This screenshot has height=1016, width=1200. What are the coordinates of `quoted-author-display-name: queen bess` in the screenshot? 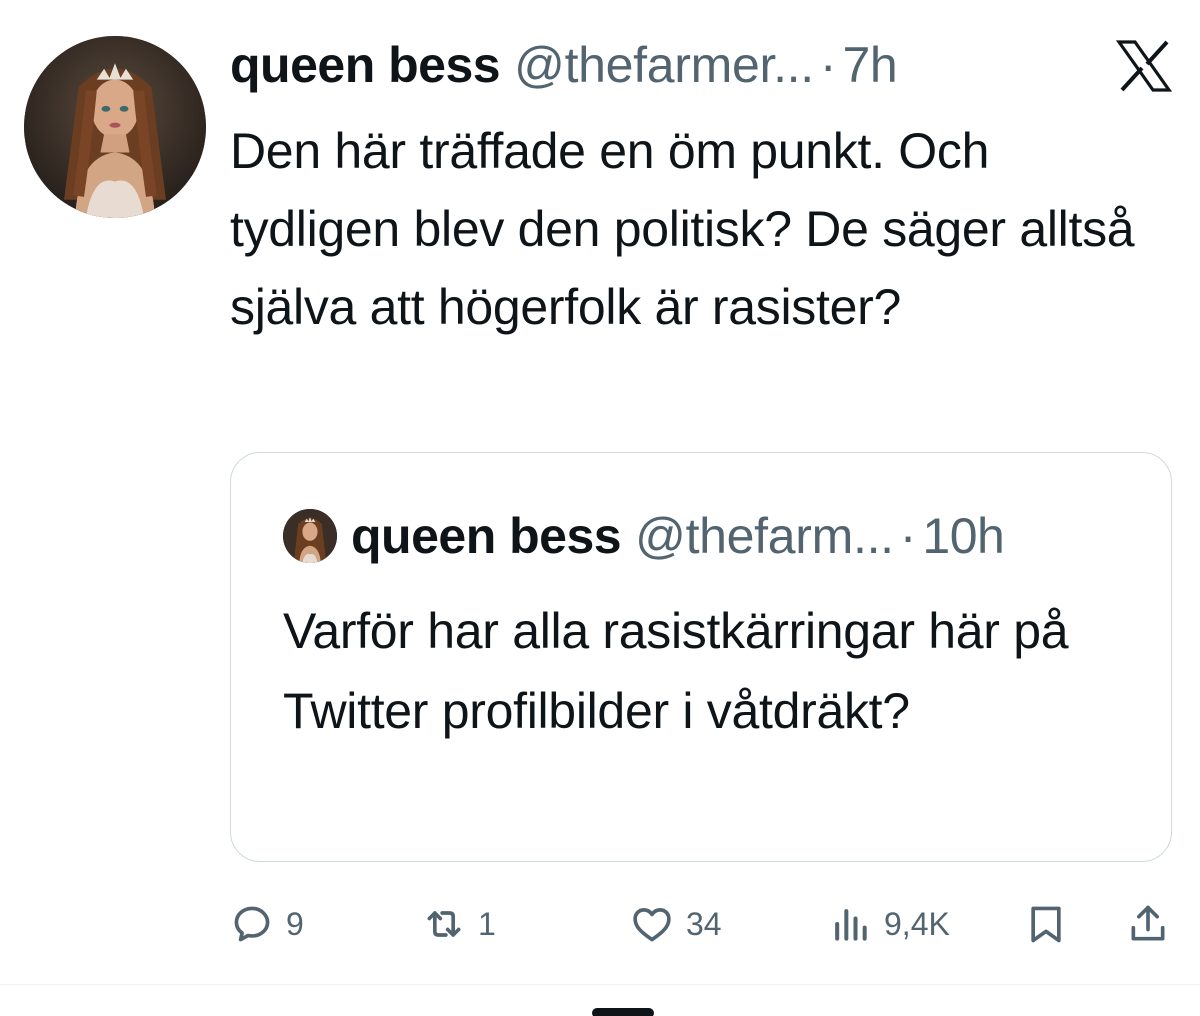 It's located at (486, 536).